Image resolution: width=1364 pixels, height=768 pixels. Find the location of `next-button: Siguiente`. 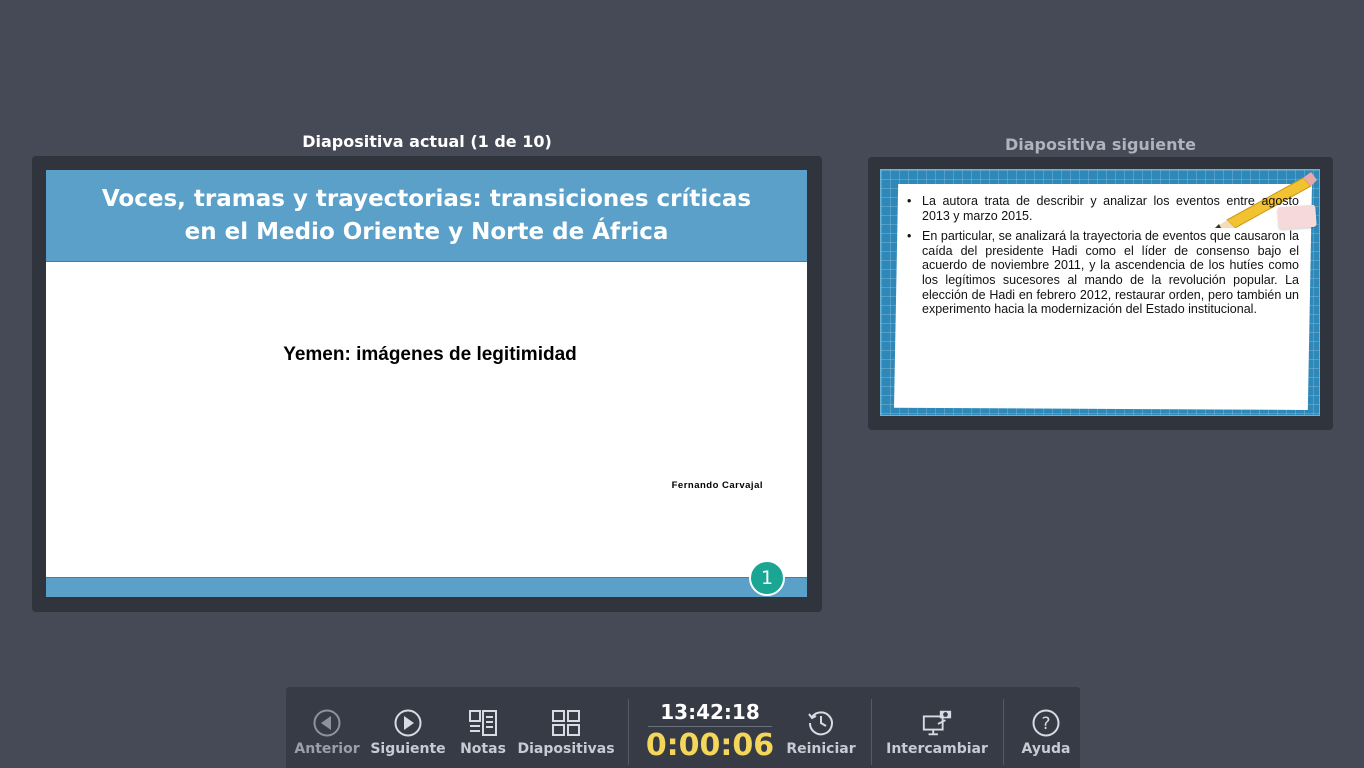

next-button: Siguiente is located at coordinates (408, 727).